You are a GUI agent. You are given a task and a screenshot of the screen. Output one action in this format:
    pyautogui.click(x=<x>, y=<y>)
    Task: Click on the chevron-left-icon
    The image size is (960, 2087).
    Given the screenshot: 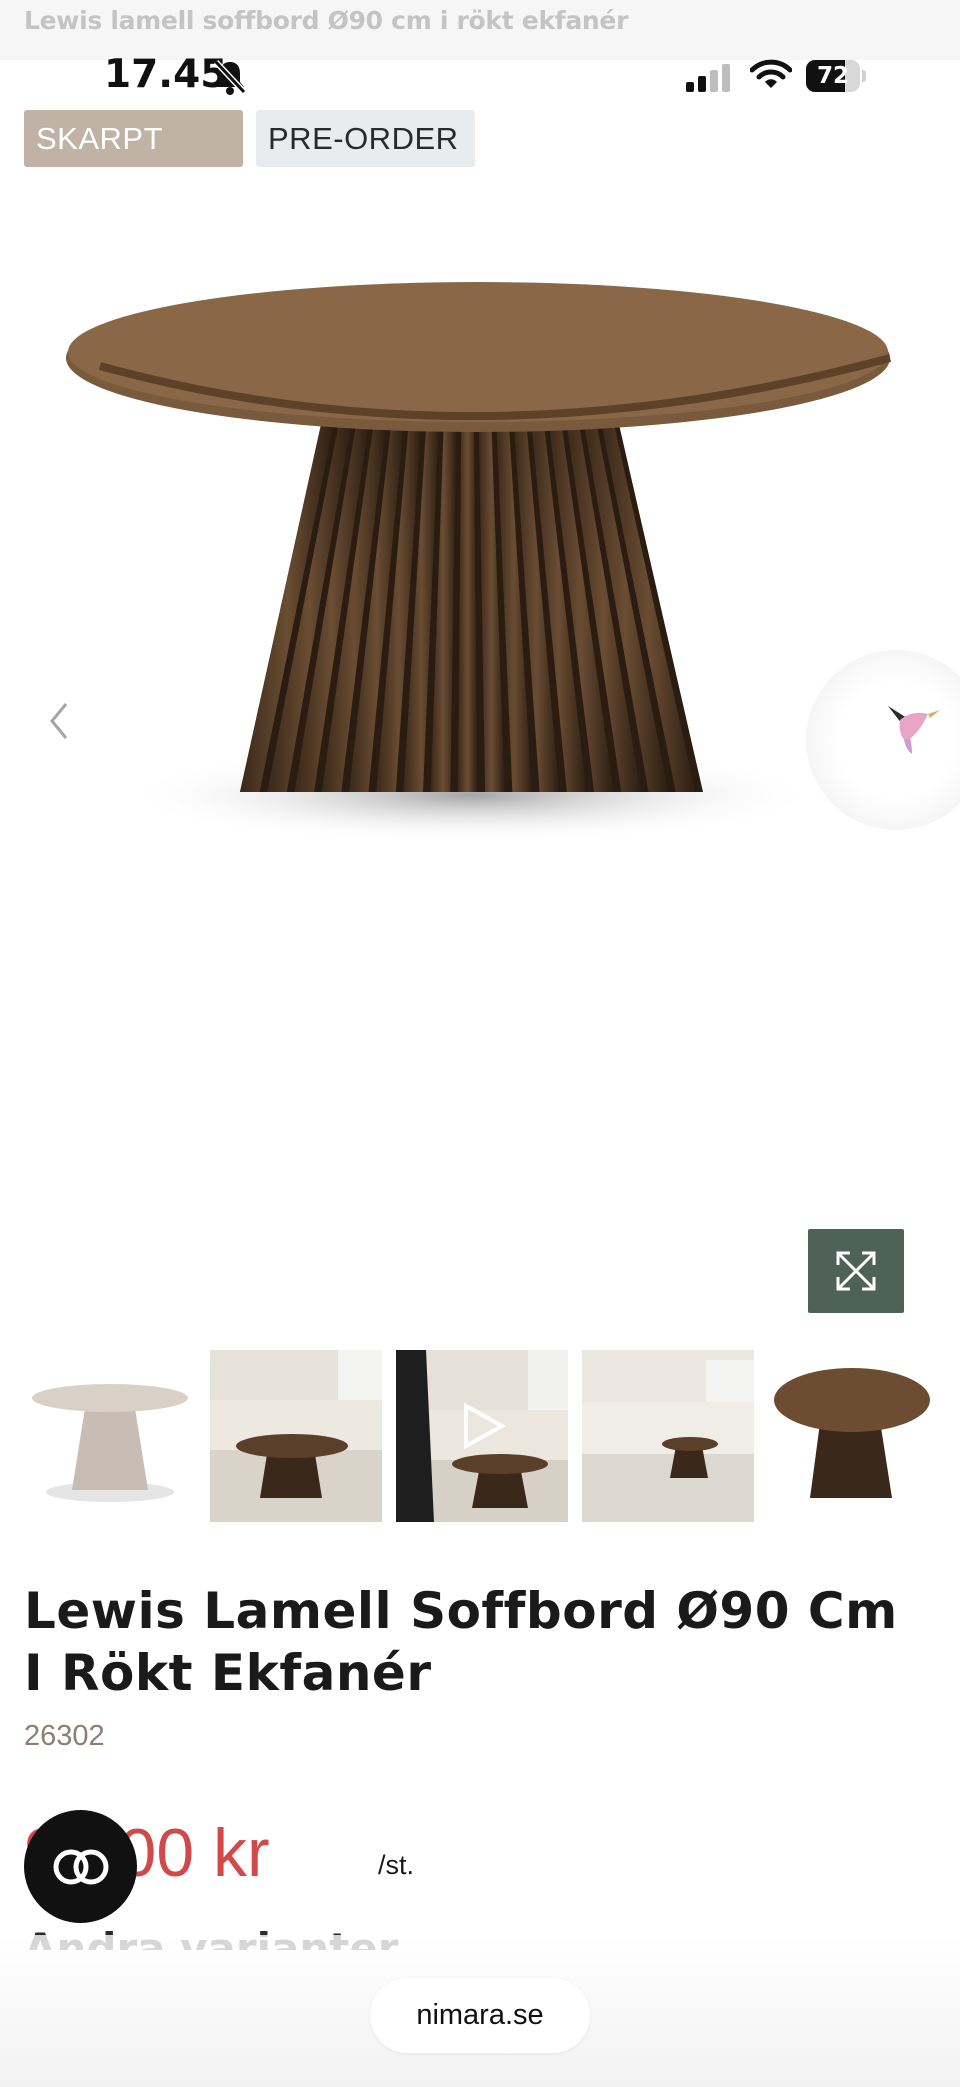 What is the action you would take?
    pyautogui.click(x=60, y=721)
    